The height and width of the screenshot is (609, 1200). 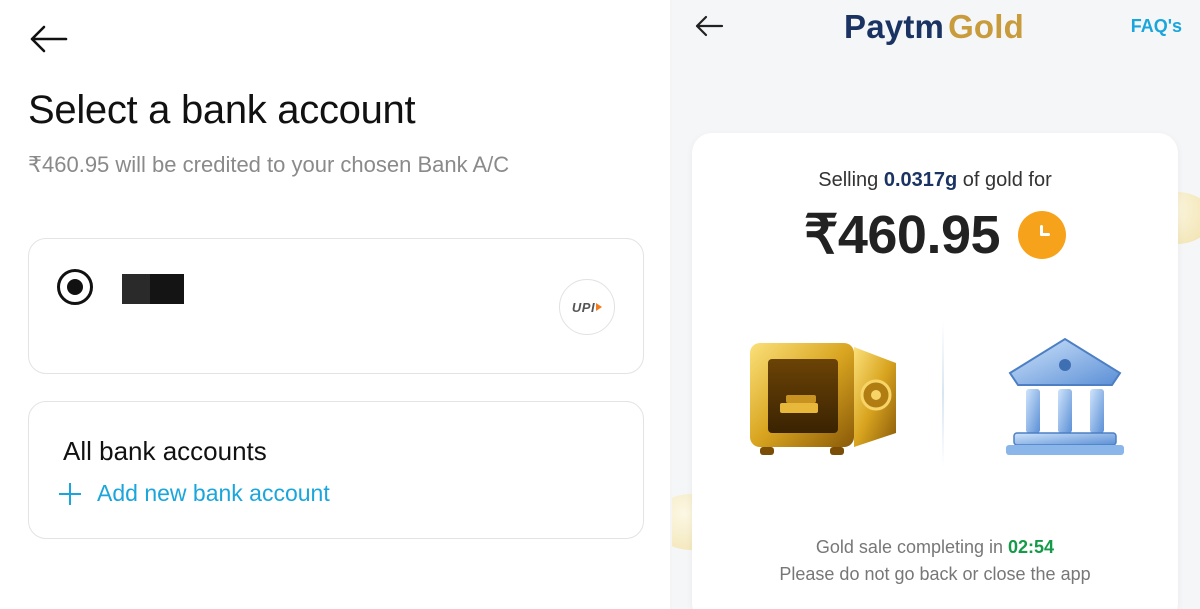 I want to click on transfer-divider, so click(x=943, y=394).